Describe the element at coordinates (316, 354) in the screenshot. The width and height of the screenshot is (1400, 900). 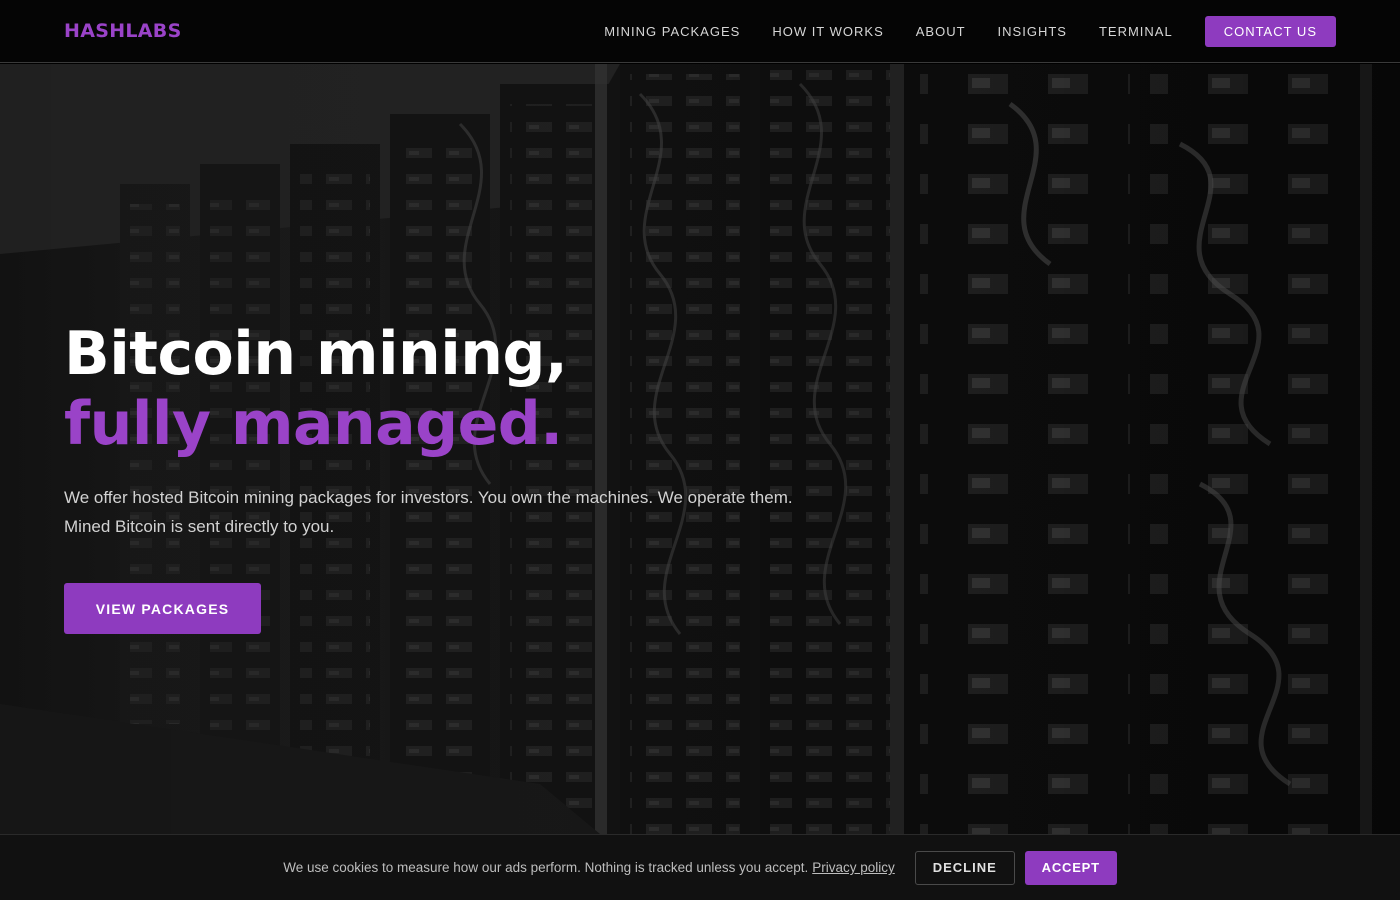
I see `hero-title-line1: Bitcoin mining,` at that location.